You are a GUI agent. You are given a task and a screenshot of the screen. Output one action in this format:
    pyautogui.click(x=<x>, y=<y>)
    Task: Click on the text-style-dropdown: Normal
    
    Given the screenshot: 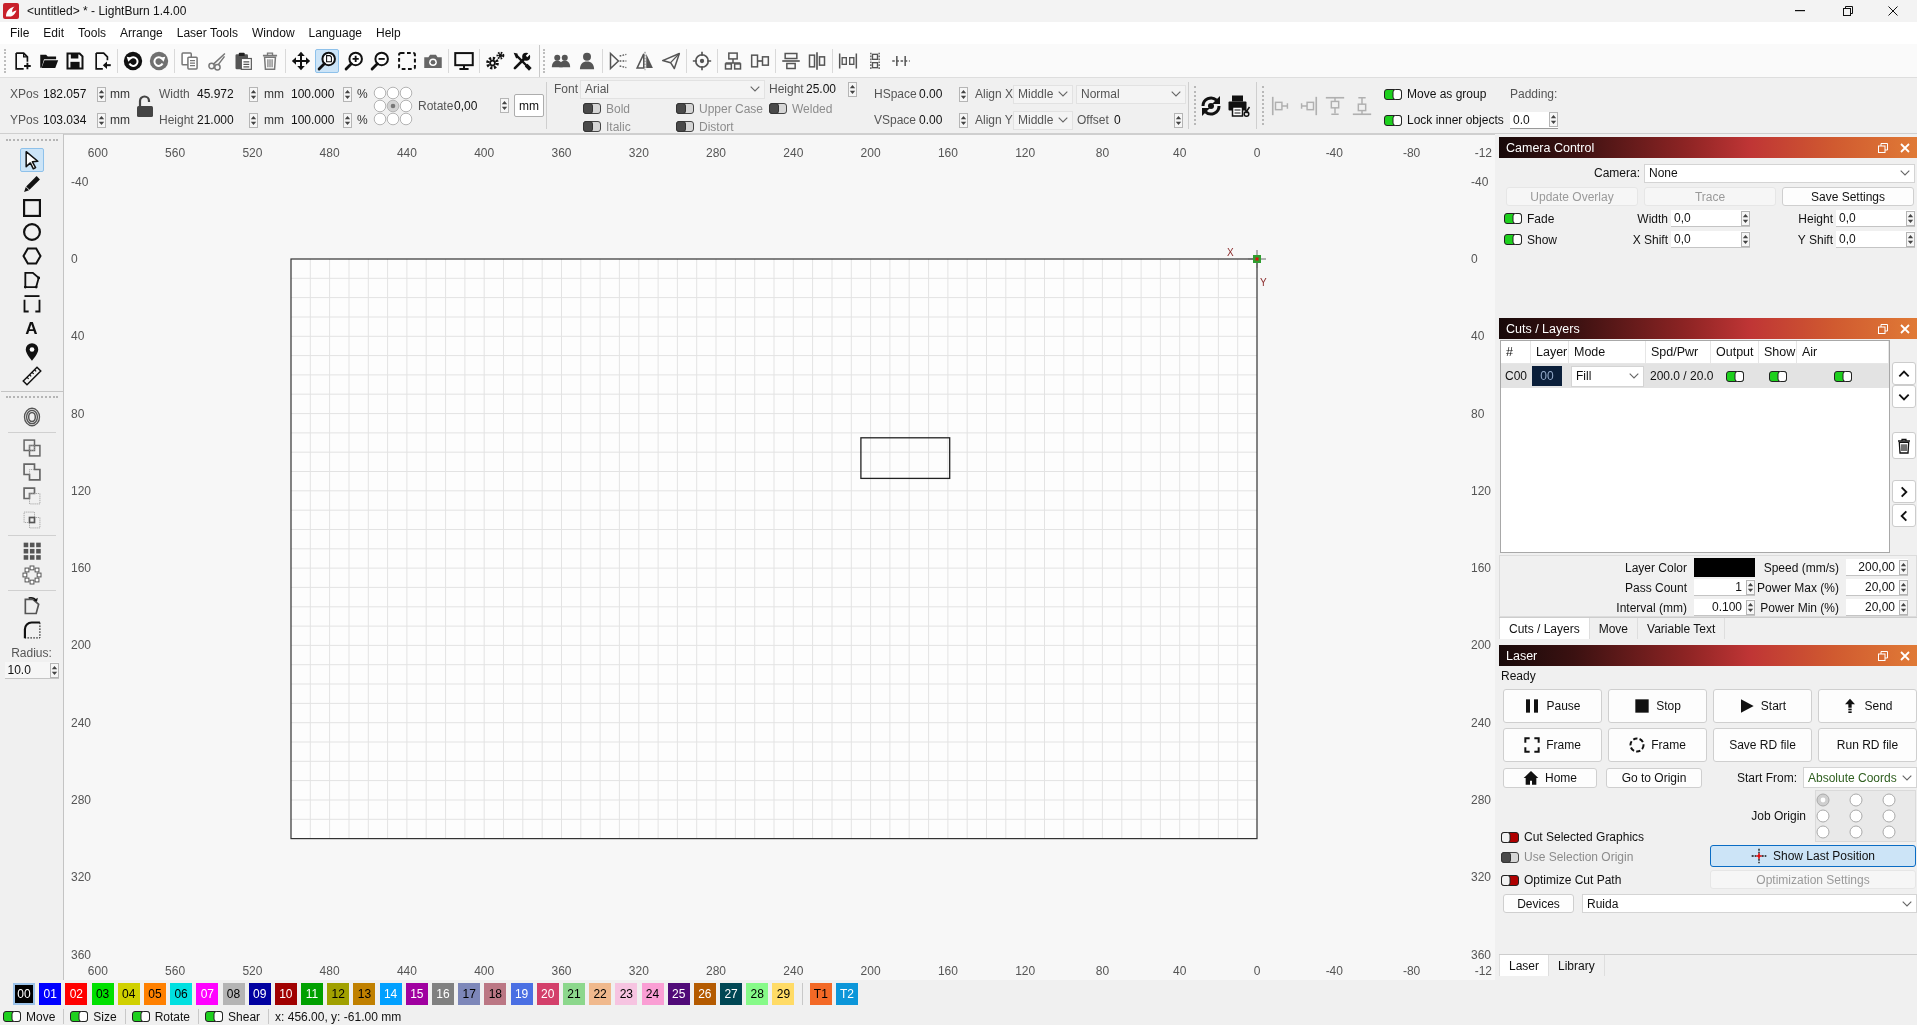 What is the action you would take?
    pyautogui.click(x=1131, y=94)
    